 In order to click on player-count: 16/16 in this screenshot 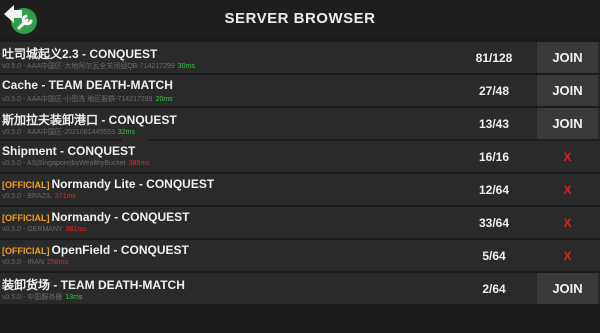, I will do `click(494, 157)`.